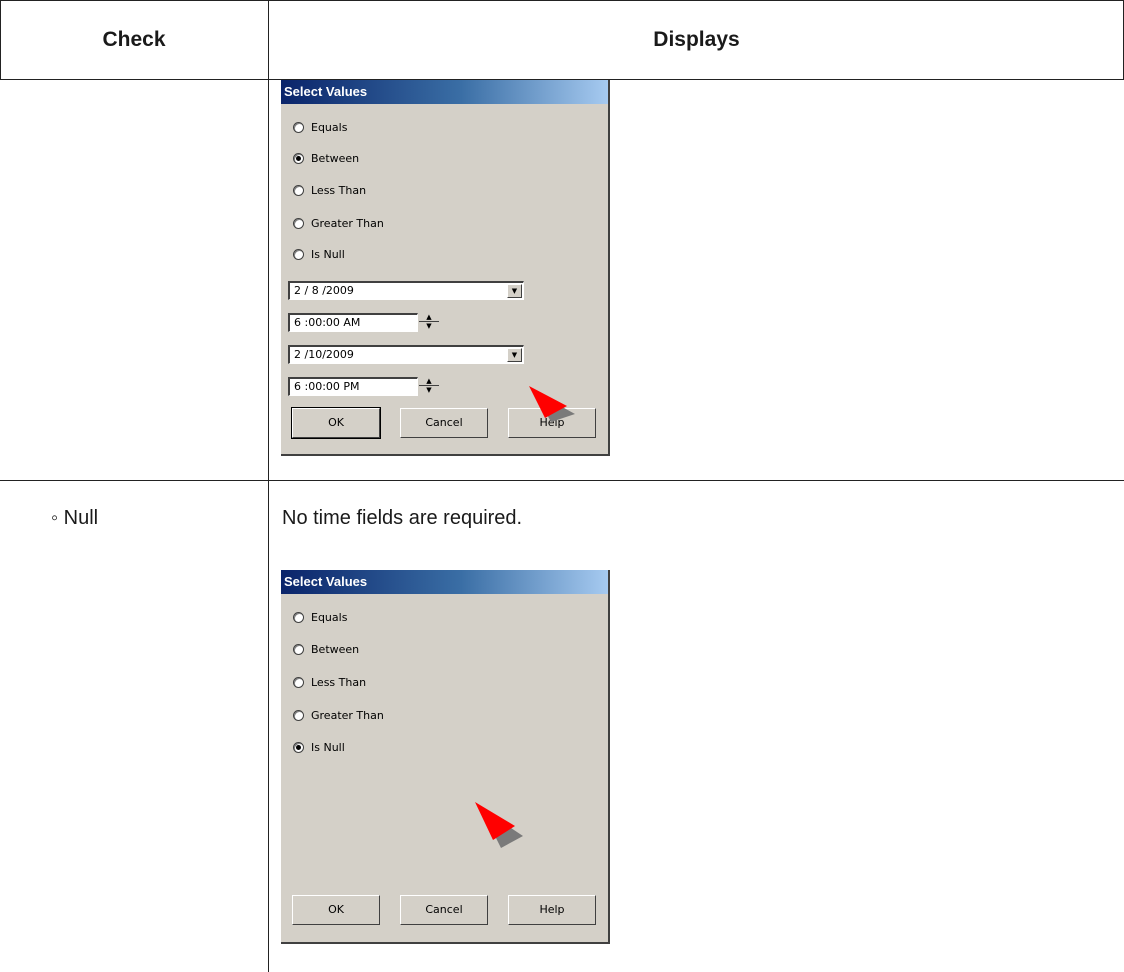 The image size is (1124, 972). I want to click on row-divider, so click(562, 480).